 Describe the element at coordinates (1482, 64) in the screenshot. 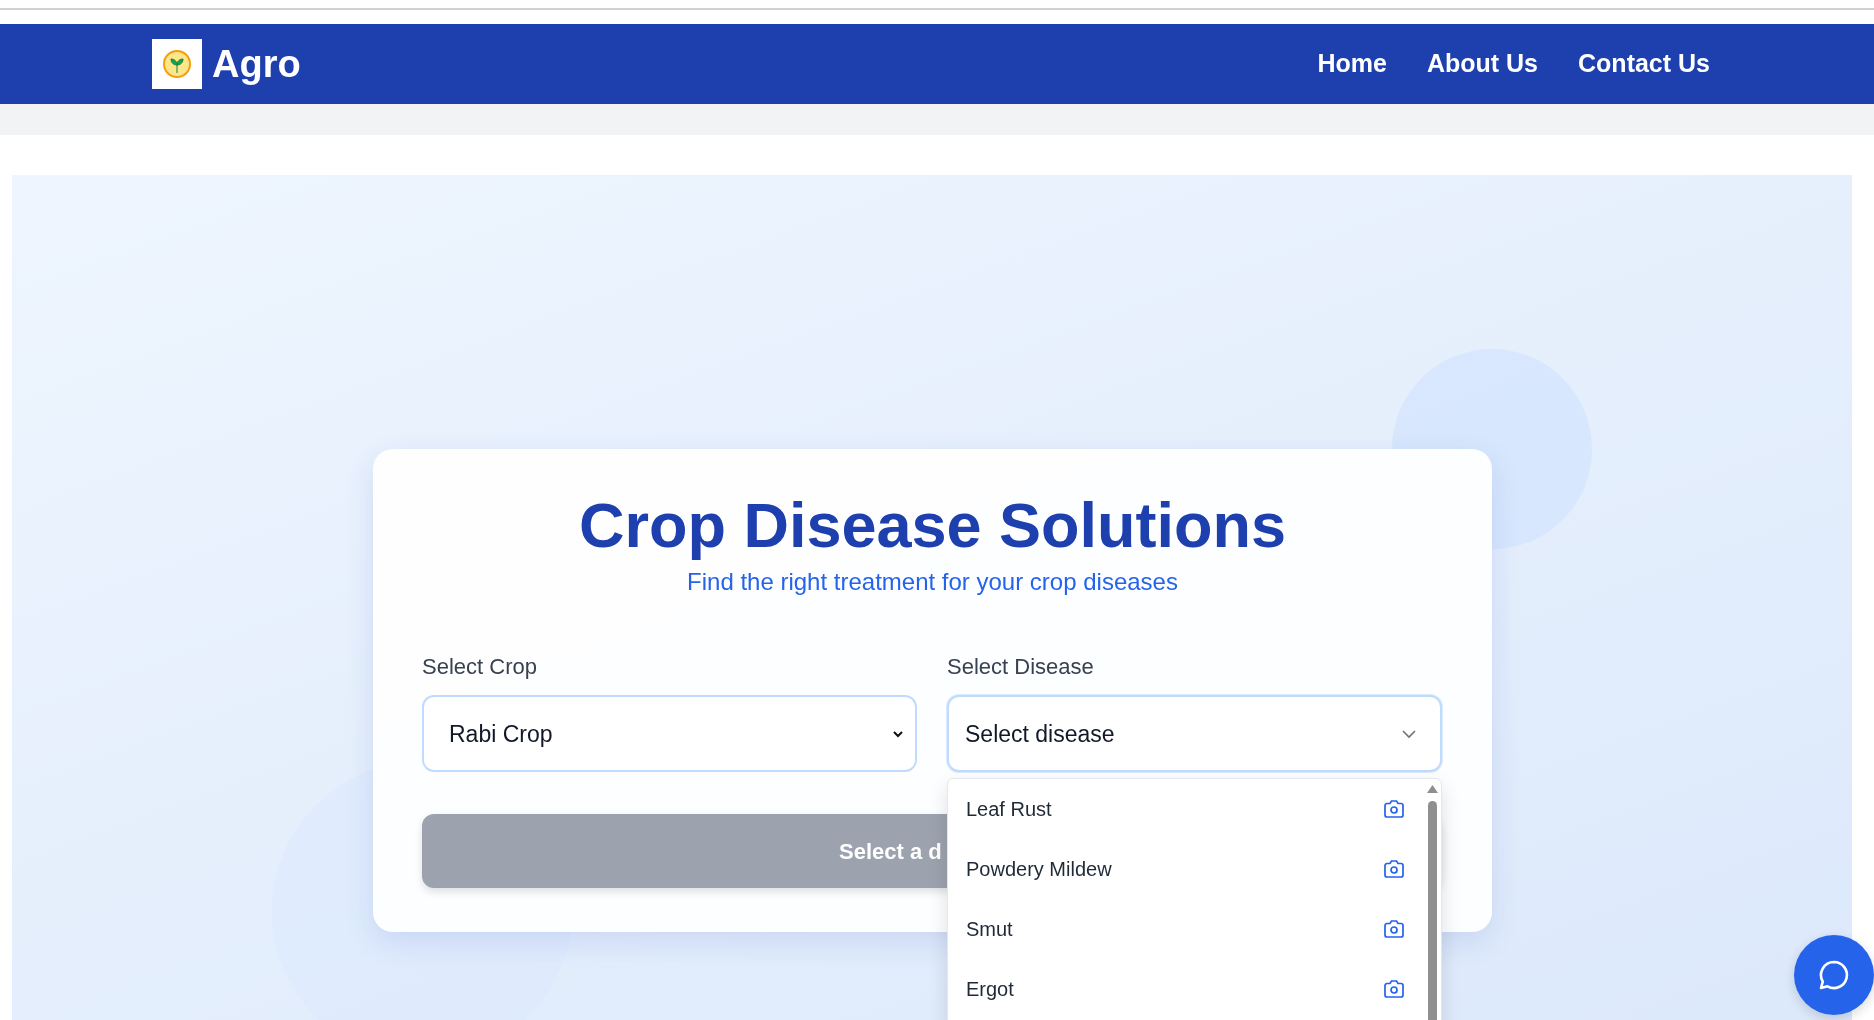

I see `nav-link: About Us` at that location.